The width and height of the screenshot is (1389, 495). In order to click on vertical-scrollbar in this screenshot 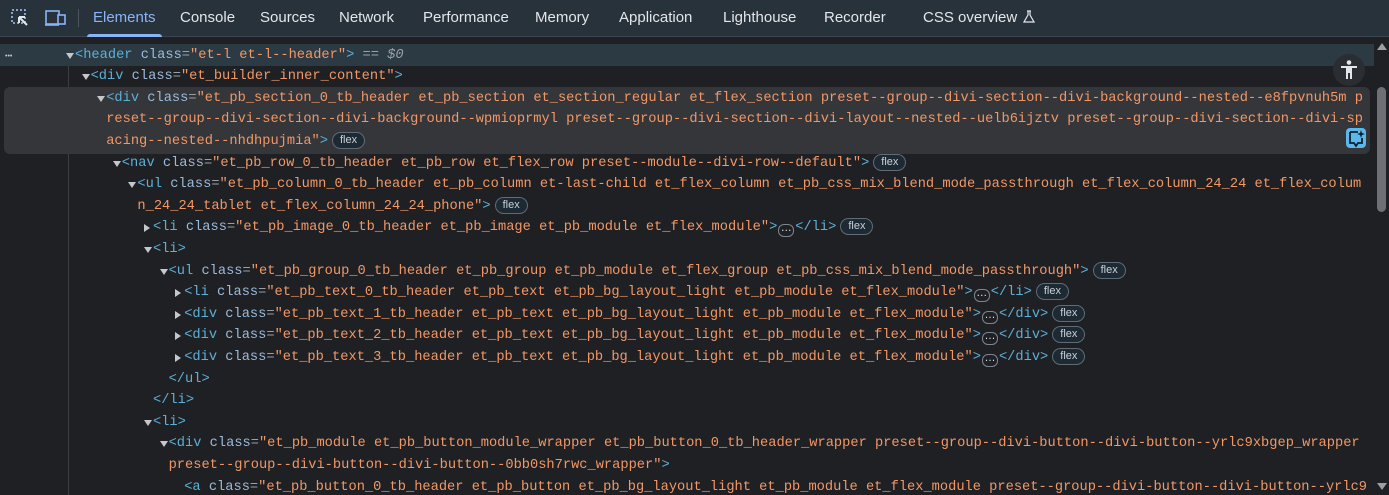, I will do `click(1381, 266)`.